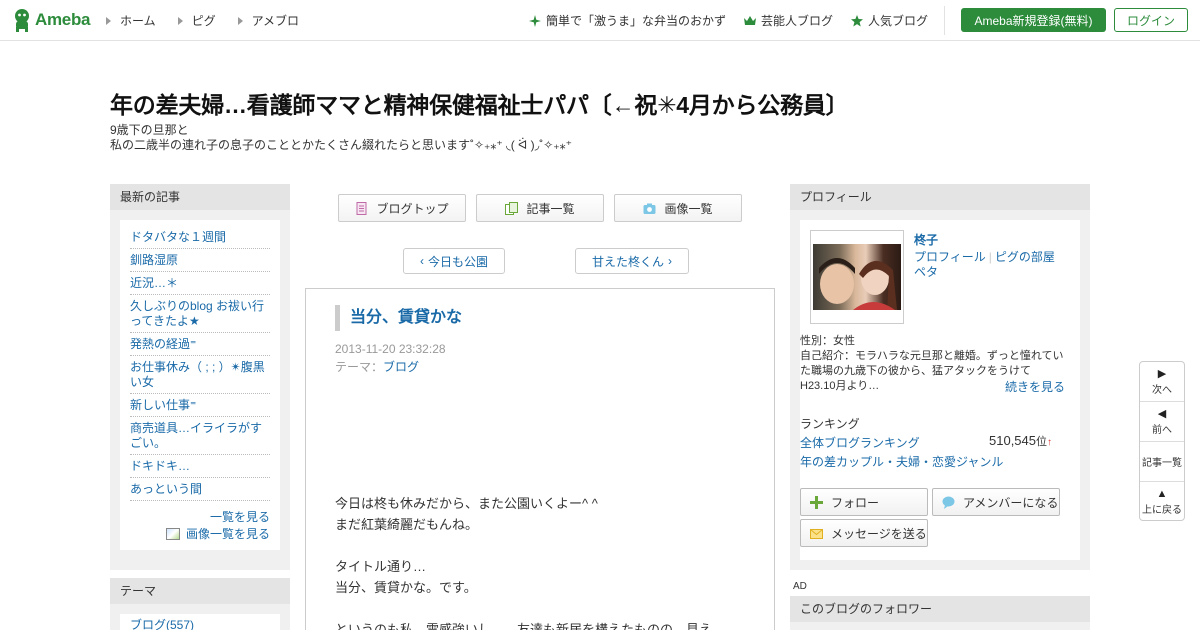 The width and height of the screenshot is (1200, 630). I want to click on document-icon, so click(361, 208).